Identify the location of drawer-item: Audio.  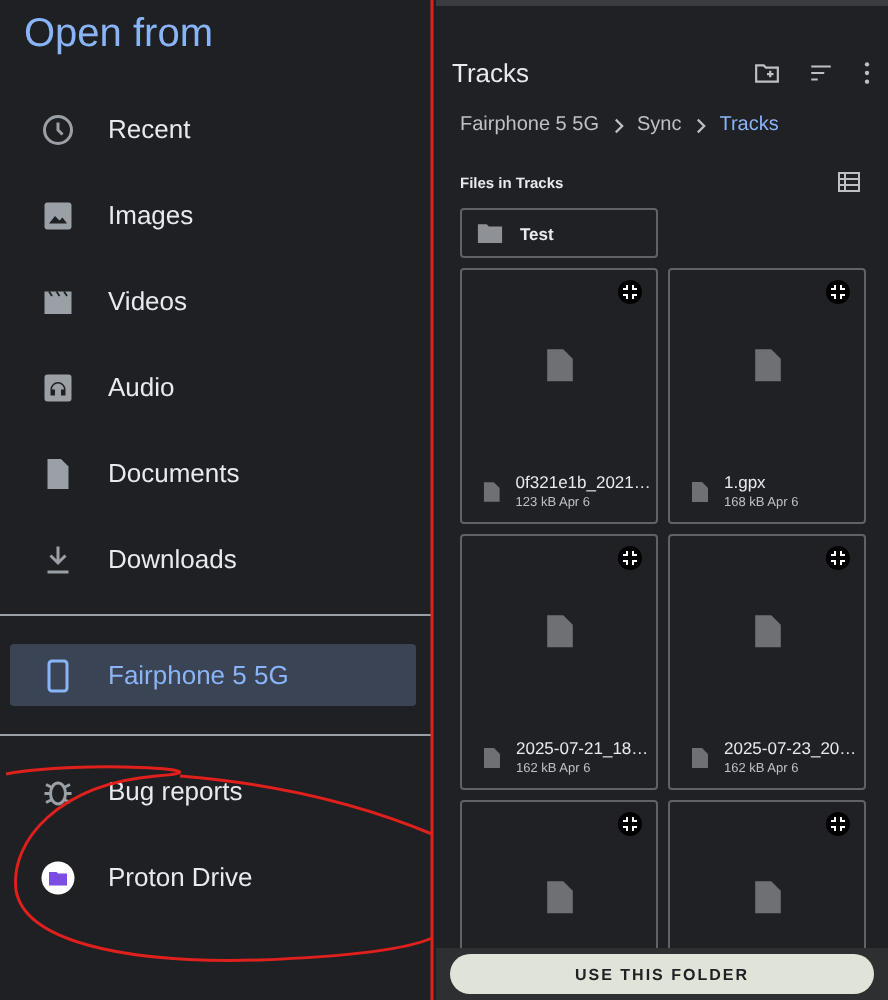
(216, 387).